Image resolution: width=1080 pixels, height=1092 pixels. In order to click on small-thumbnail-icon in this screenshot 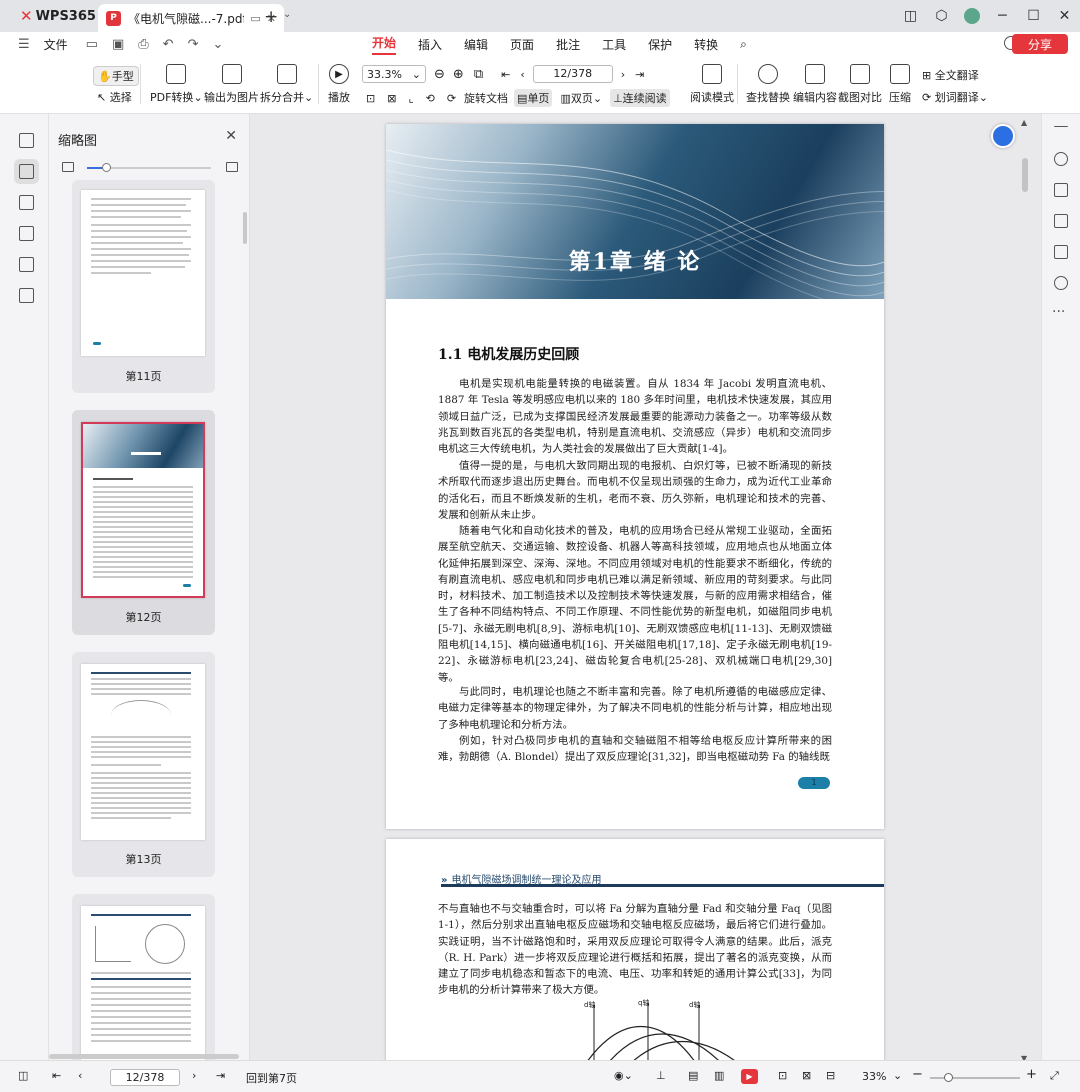, I will do `click(68, 167)`.